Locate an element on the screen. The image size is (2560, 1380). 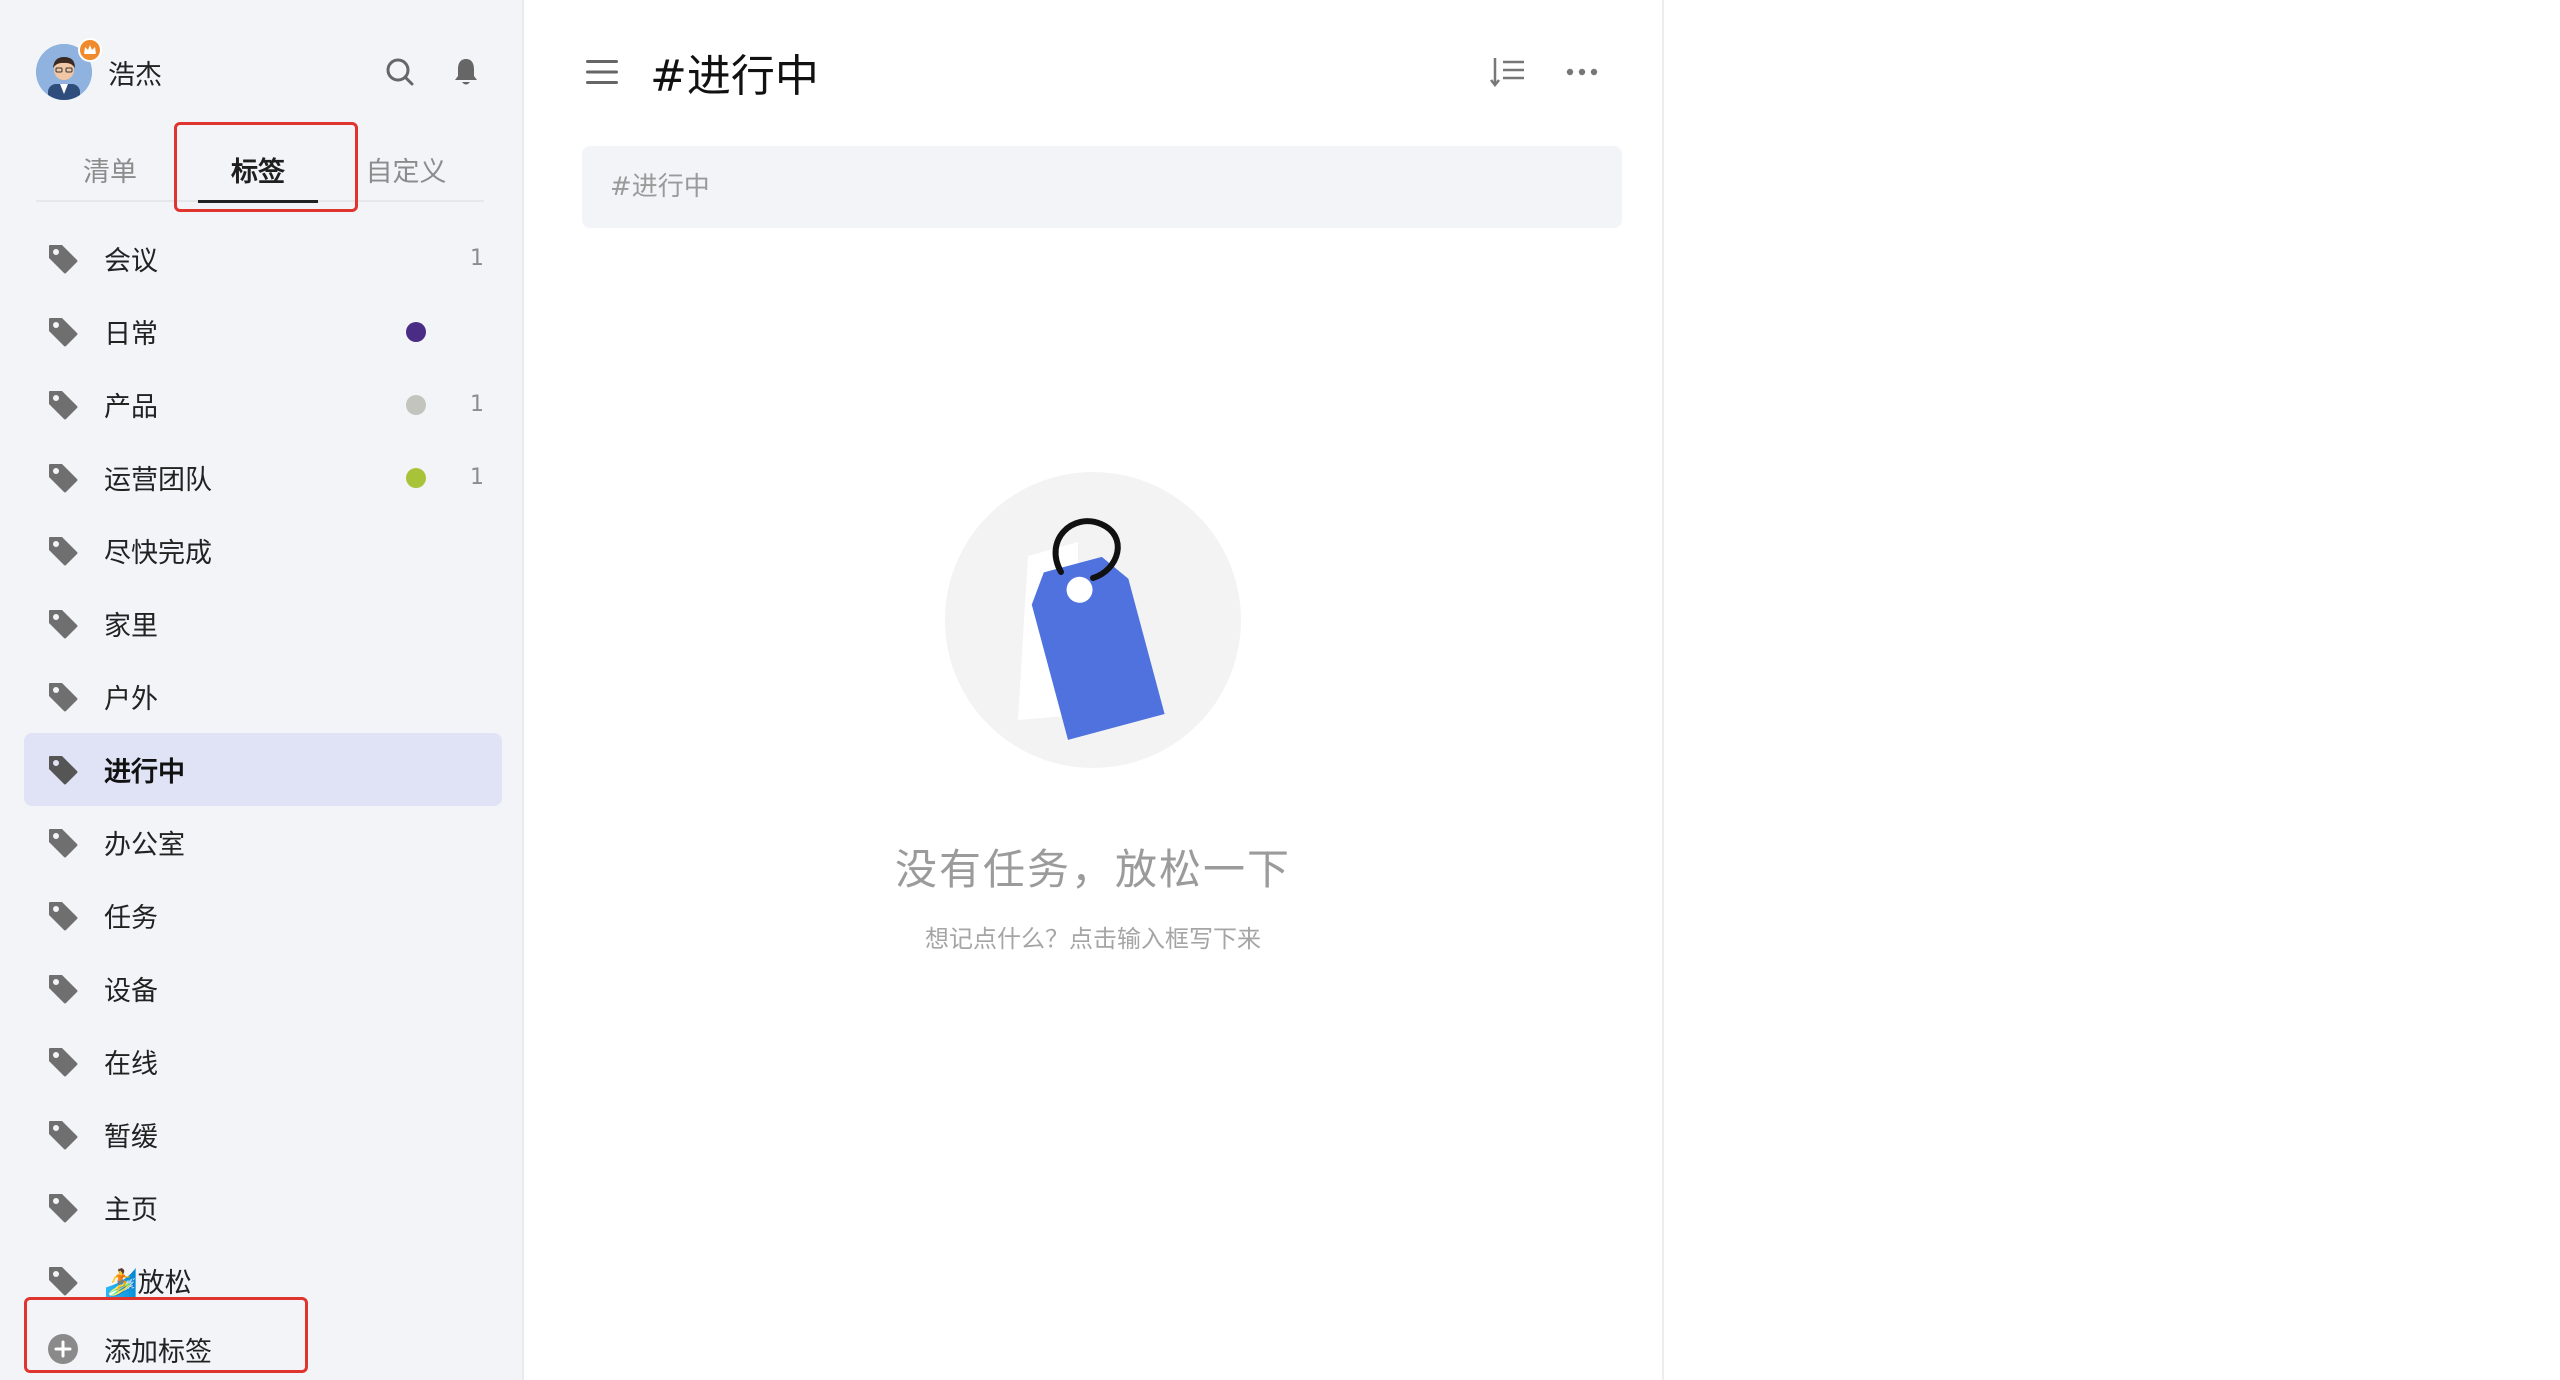
tag-label: 会议 is located at coordinates (131, 261).